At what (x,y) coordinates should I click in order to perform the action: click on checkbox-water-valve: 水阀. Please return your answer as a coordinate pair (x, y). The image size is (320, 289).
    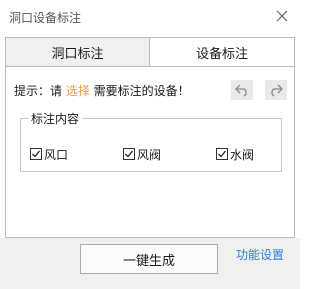
    Looking at the image, I should click on (235, 154).